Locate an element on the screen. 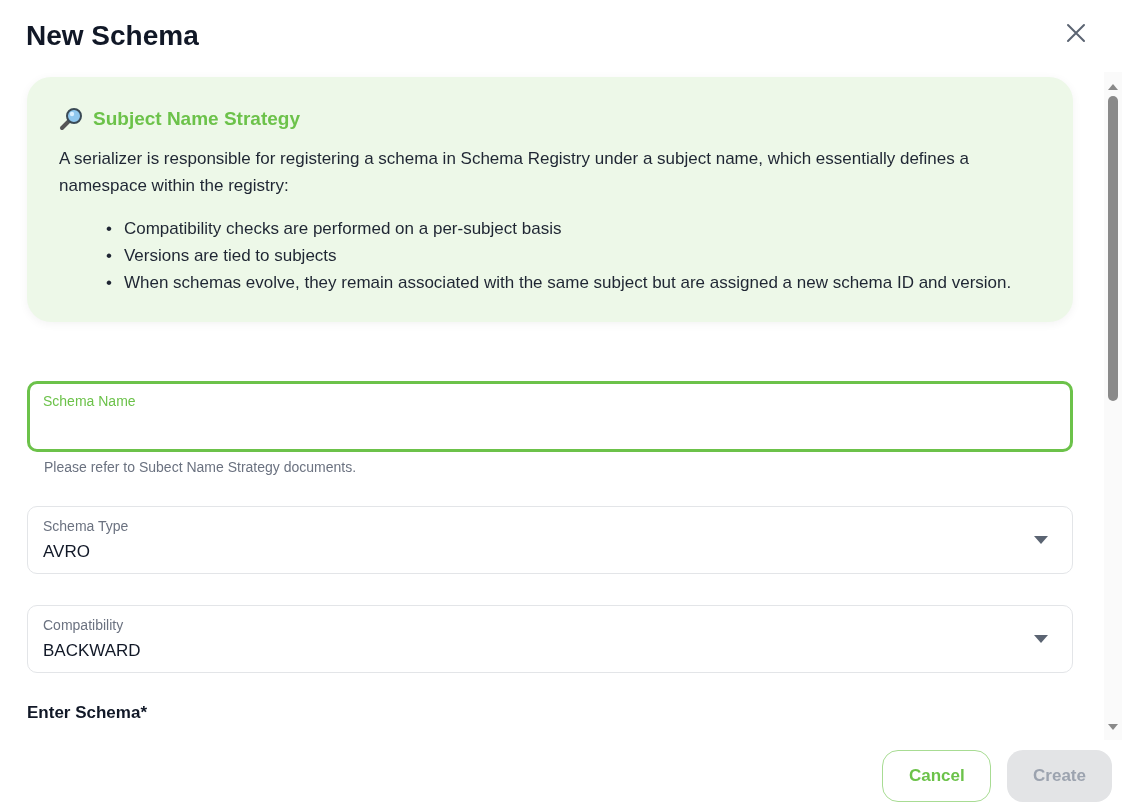 This screenshot has width=1122, height=811. magnifier-icon is located at coordinates (71, 119).